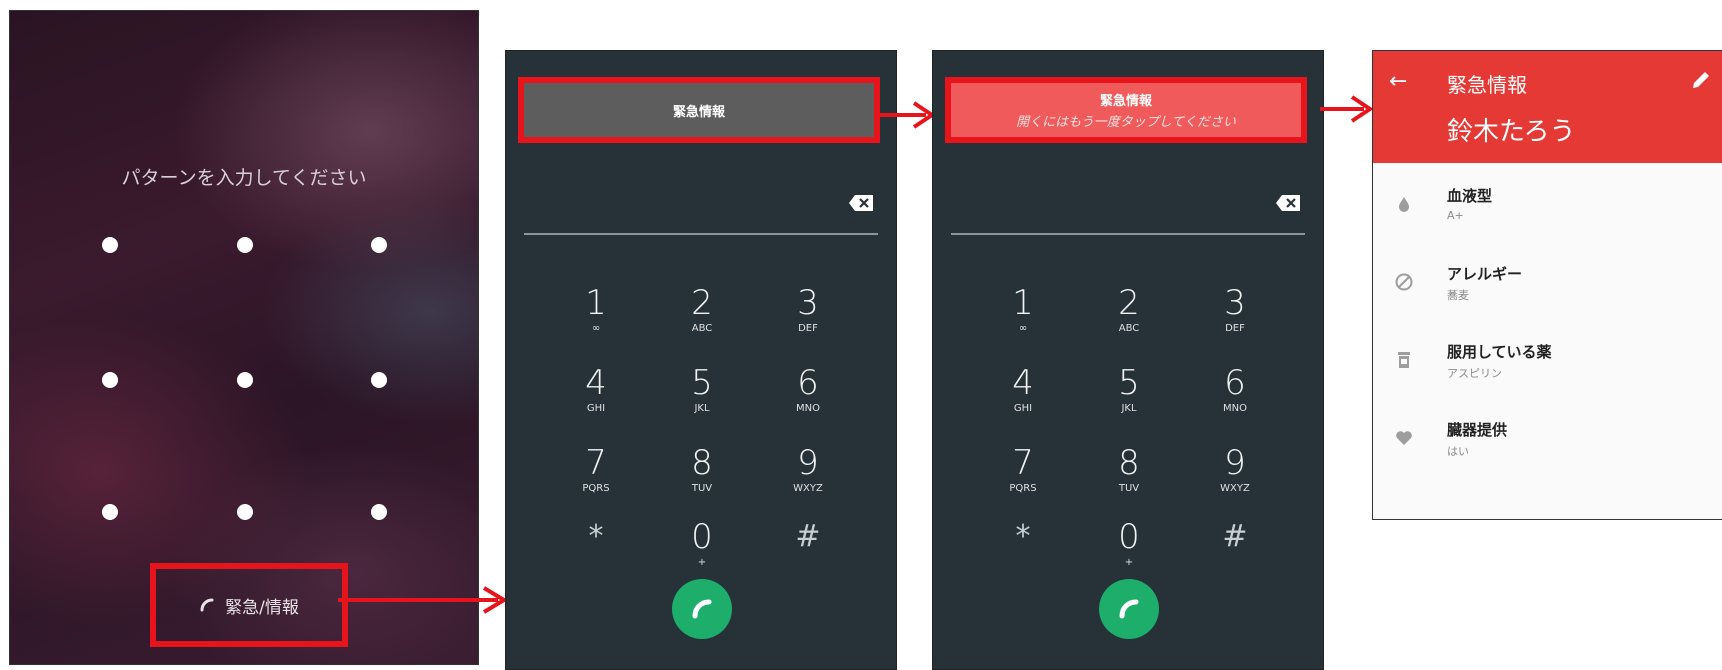 The height and width of the screenshot is (670, 1722). Describe the element at coordinates (1547, 211) in the screenshot. I see `info-row-blood-type: 血液型 A+` at that location.